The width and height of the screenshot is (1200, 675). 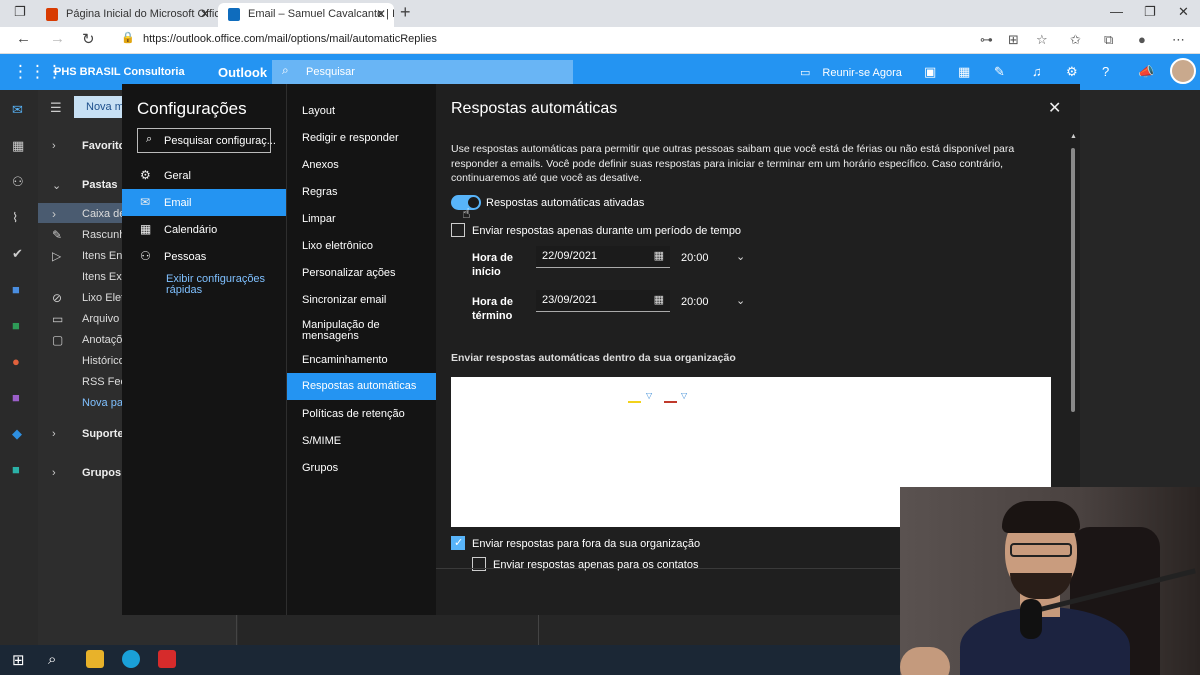 What do you see at coordinates (362, 468) in the screenshot?
I see `subcategory-item: Grupos` at bounding box center [362, 468].